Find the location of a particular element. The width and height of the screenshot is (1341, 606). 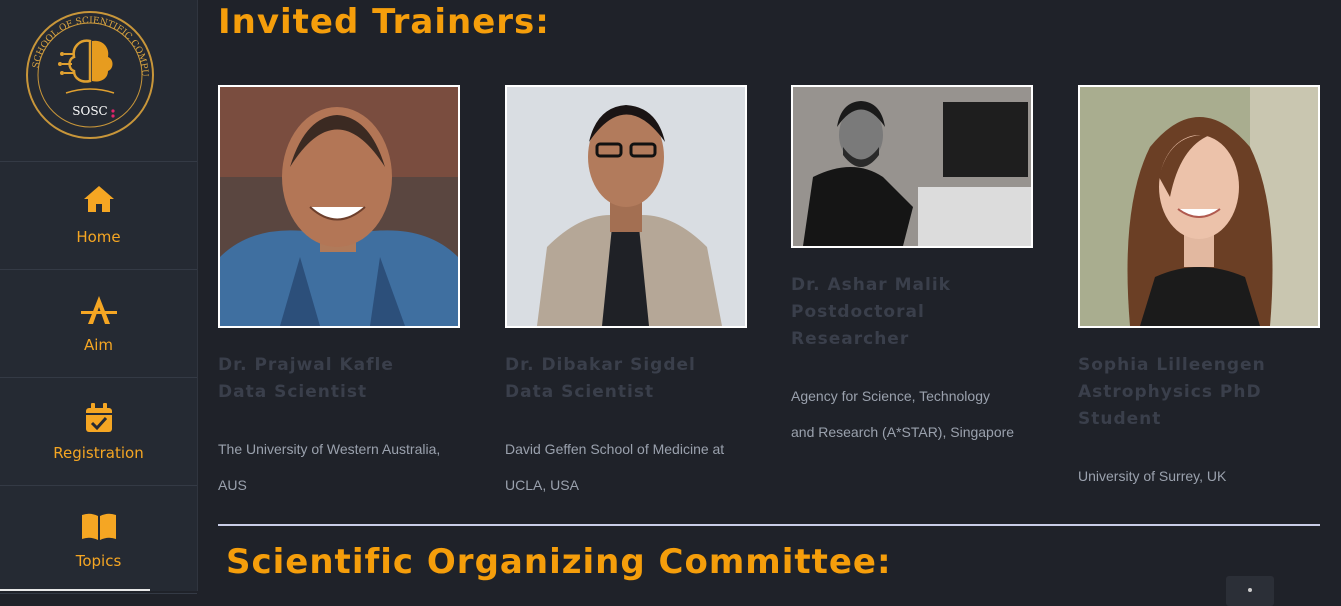

trainer-name: Dr. Ashar Malik Postdoctoral Researcher is located at coordinates (871, 312).